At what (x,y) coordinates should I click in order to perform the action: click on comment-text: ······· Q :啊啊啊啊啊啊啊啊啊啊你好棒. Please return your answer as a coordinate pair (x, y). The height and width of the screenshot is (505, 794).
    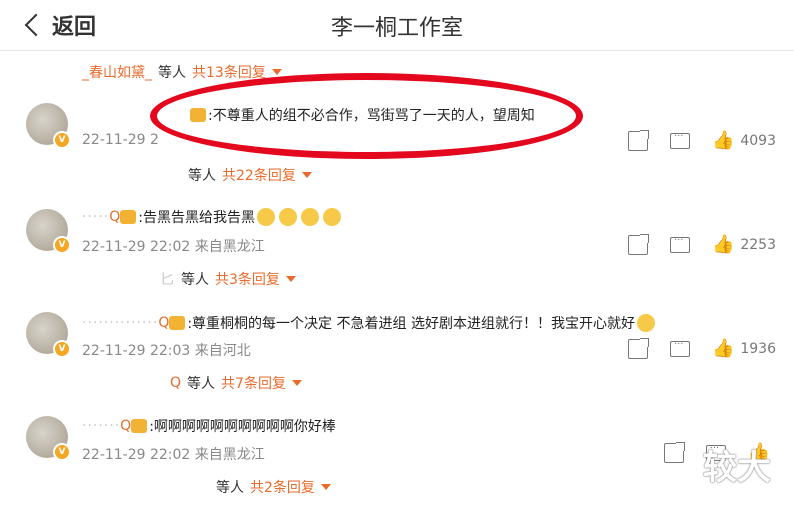
    Looking at the image, I should click on (209, 426).